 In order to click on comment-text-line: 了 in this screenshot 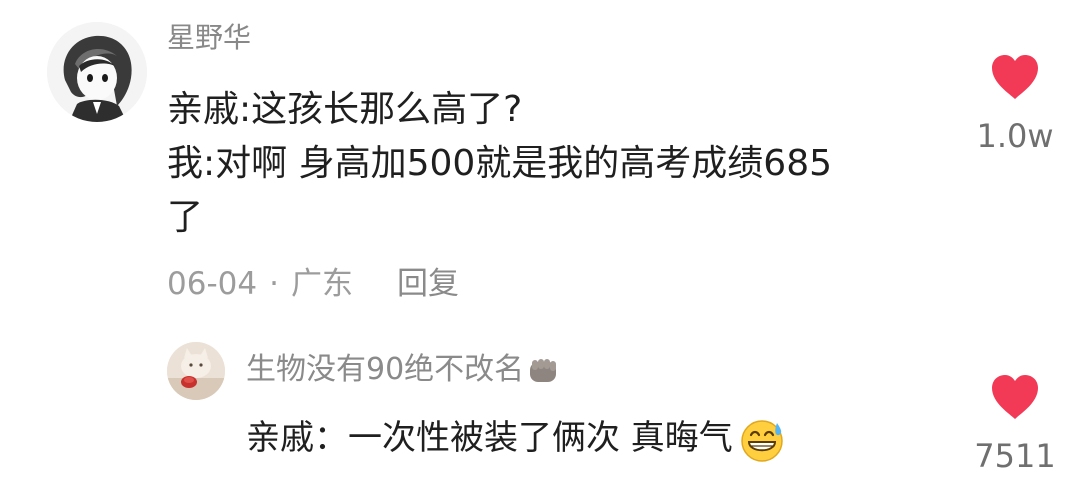, I will do `click(185, 217)`.